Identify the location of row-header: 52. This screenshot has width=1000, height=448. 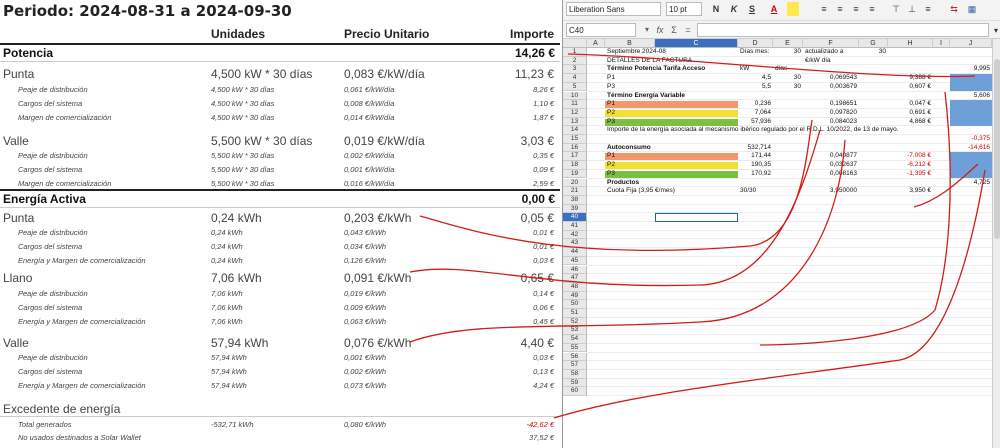
(575, 322).